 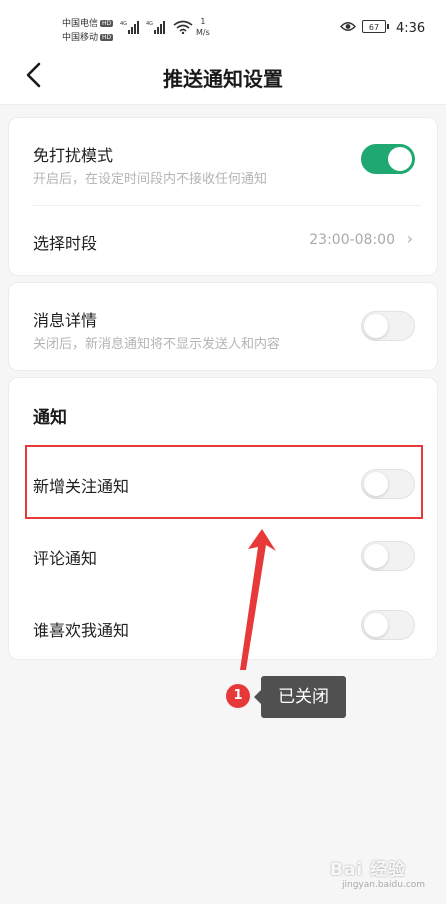 What do you see at coordinates (65, 558) in the screenshot?
I see `notify-comment-label: 评论通知` at bounding box center [65, 558].